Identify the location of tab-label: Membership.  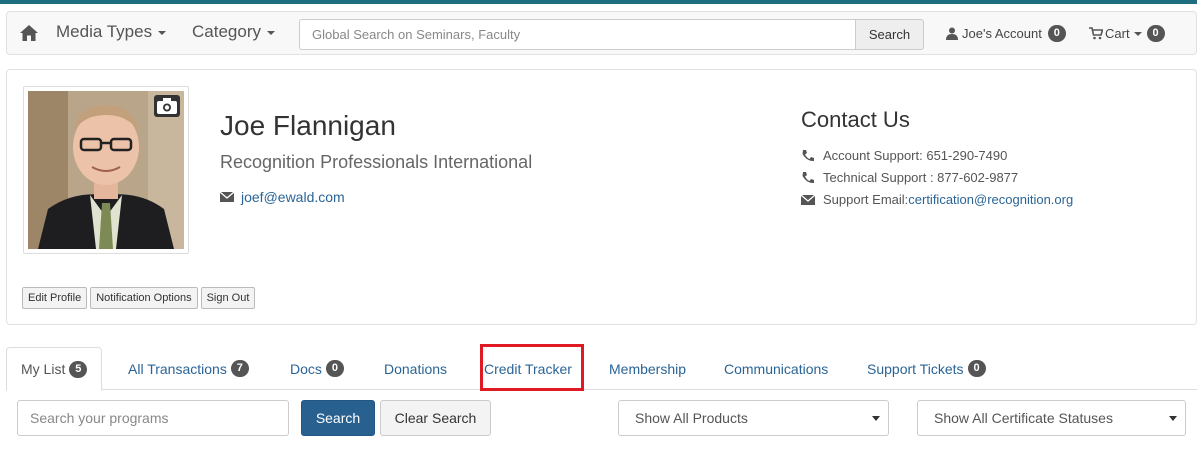
(648, 368).